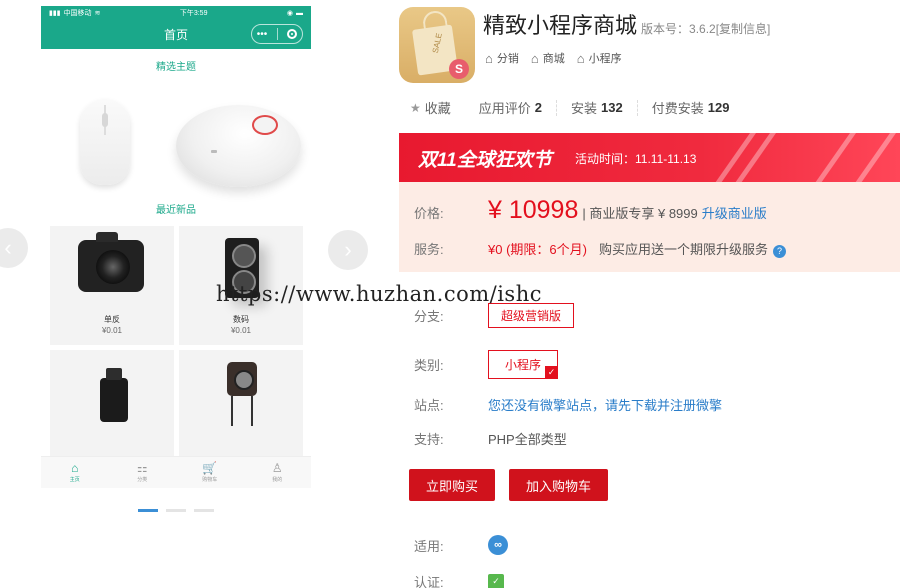 Image resolution: width=900 pixels, height=588 pixels. Describe the element at coordinates (112, 319) in the screenshot. I see `product-name: 单反` at that location.